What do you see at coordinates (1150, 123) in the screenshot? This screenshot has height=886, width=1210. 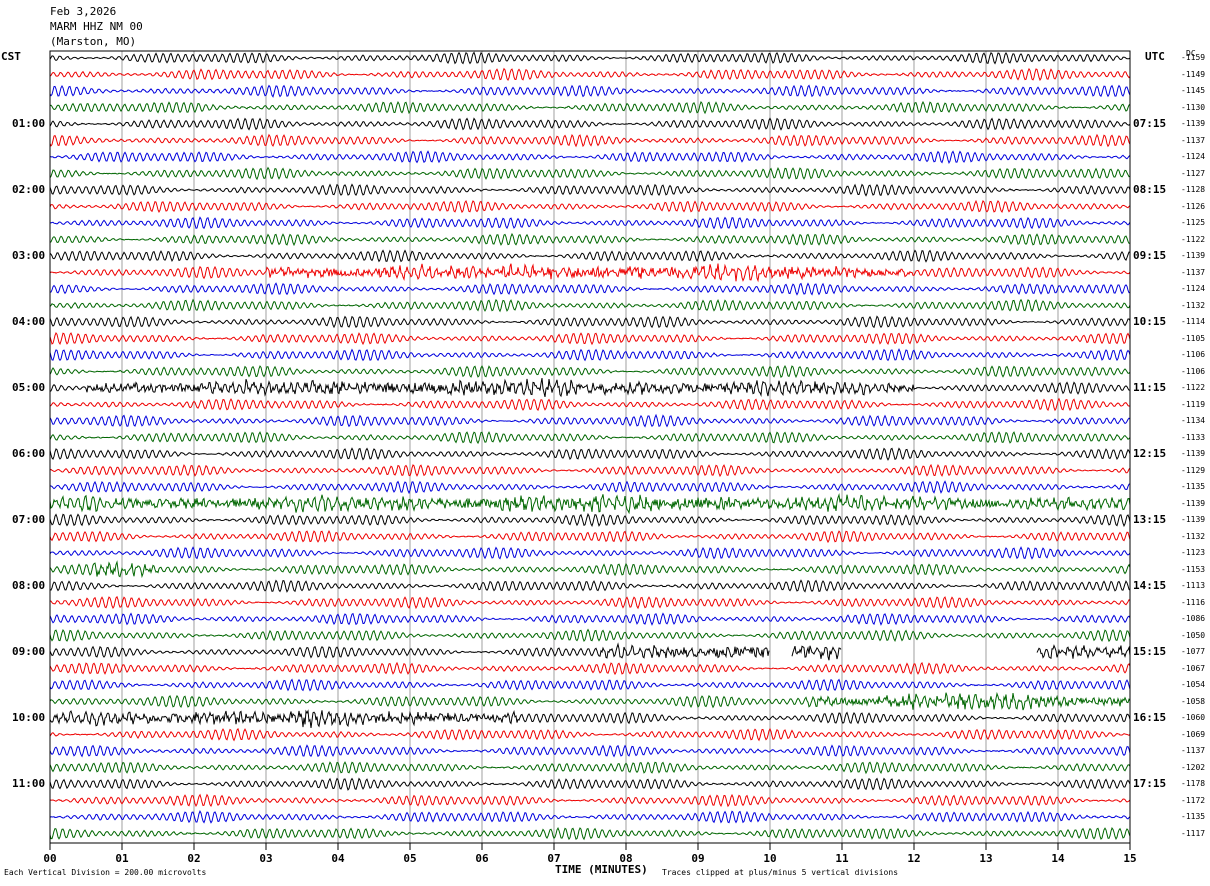 I see `utc-hour-label: 07:15` at bounding box center [1150, 123].